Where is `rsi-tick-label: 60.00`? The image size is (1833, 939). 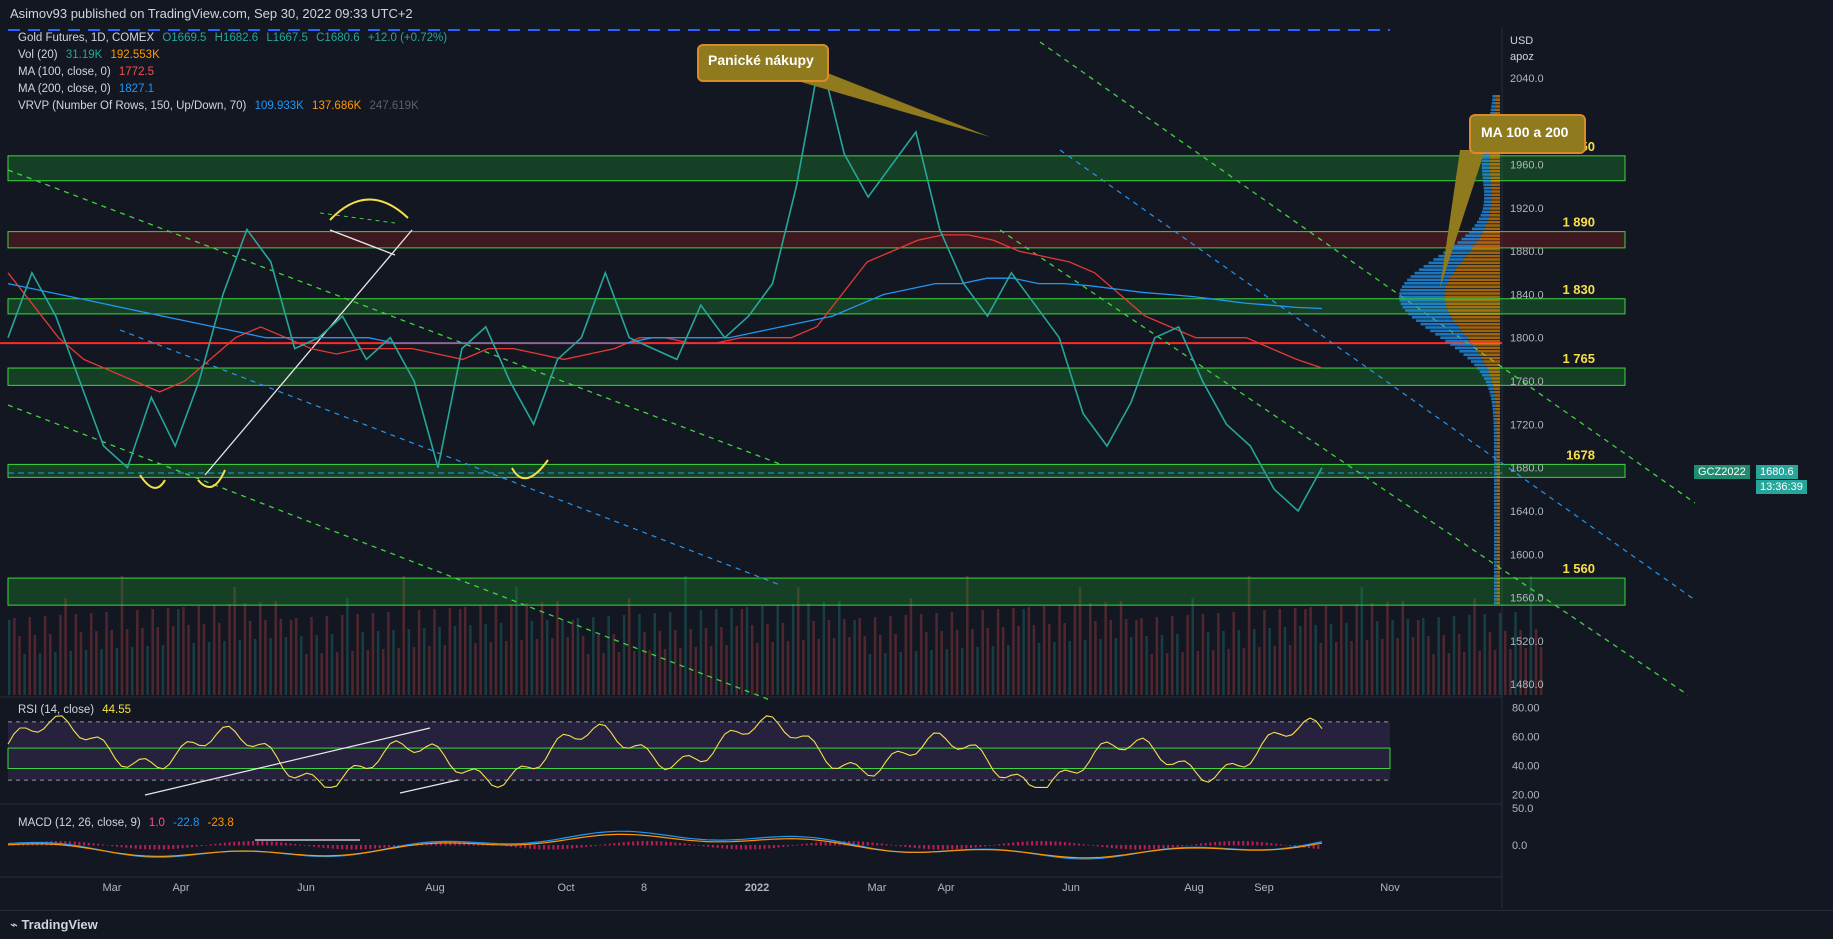
rsi-tick-label: 60.00 is located at coordinates (1526, 737).